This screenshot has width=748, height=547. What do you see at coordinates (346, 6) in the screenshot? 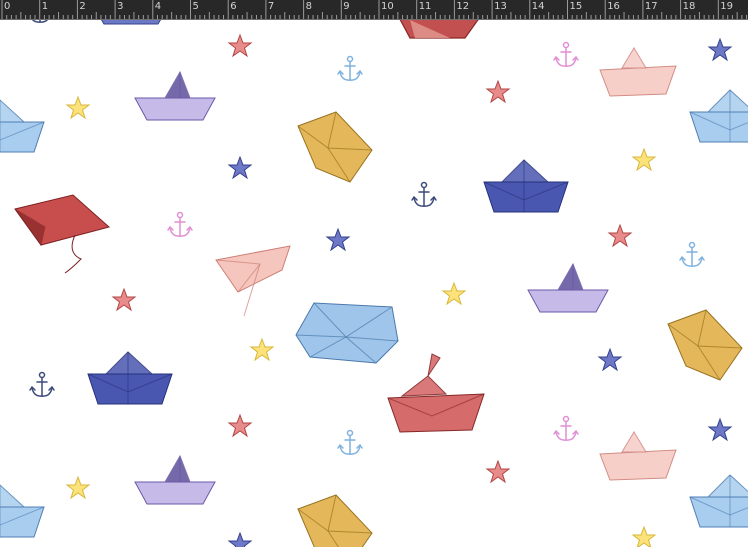
I see `ruler-tick-label: 9` at bounding box center [346, 6].